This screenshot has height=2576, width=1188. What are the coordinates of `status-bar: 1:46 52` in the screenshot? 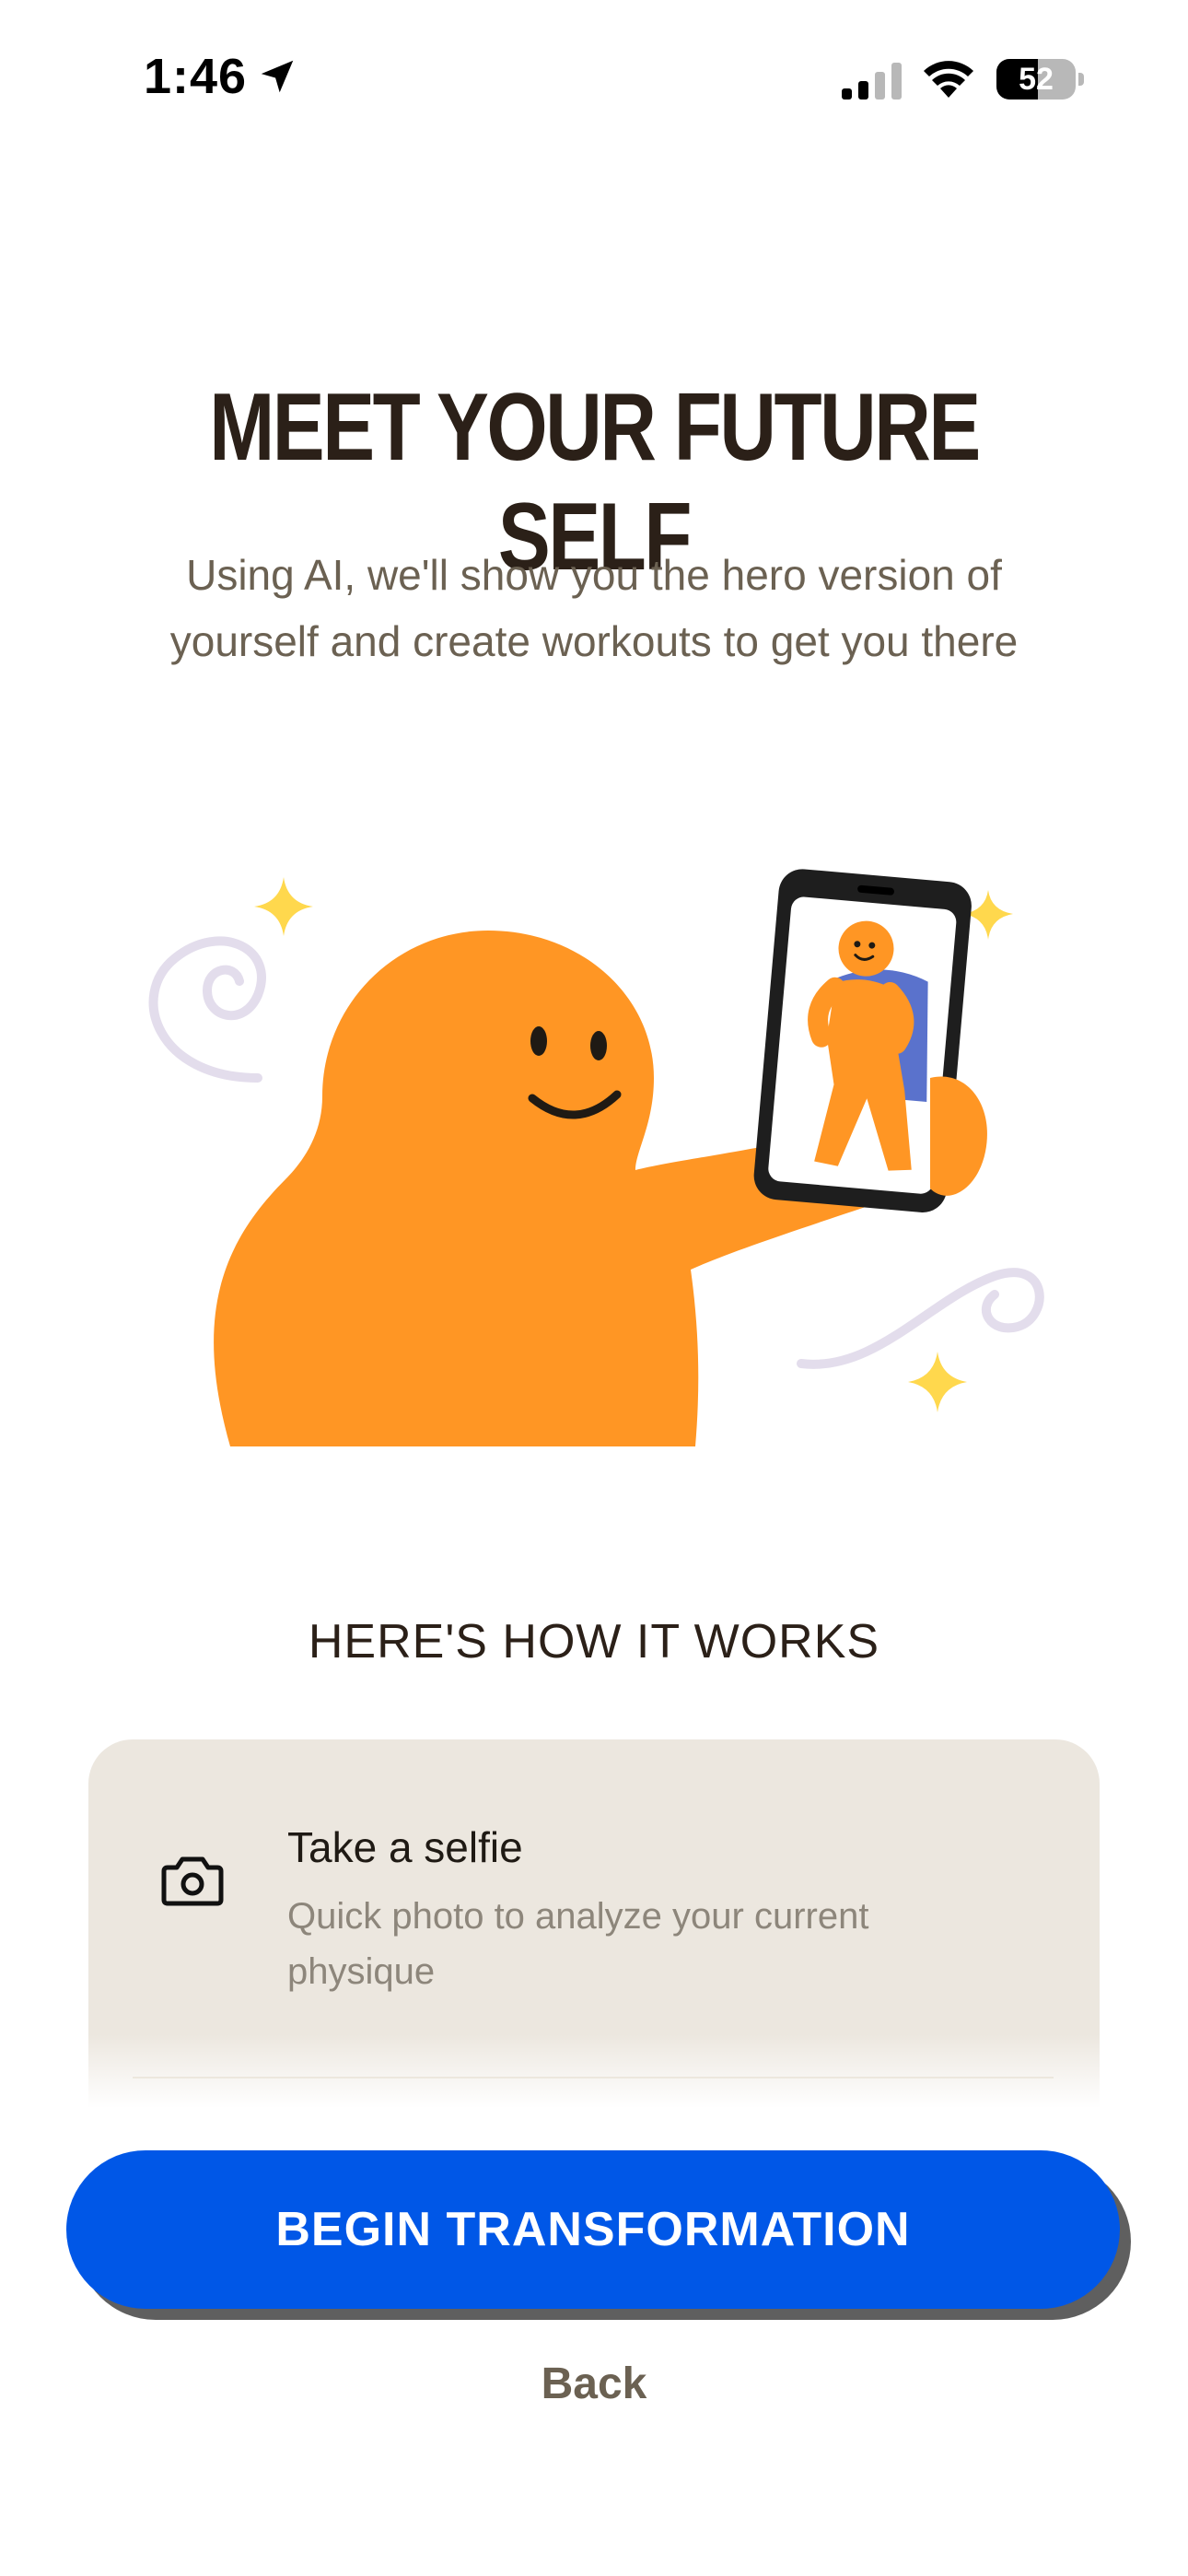 It's located at (594, 78).